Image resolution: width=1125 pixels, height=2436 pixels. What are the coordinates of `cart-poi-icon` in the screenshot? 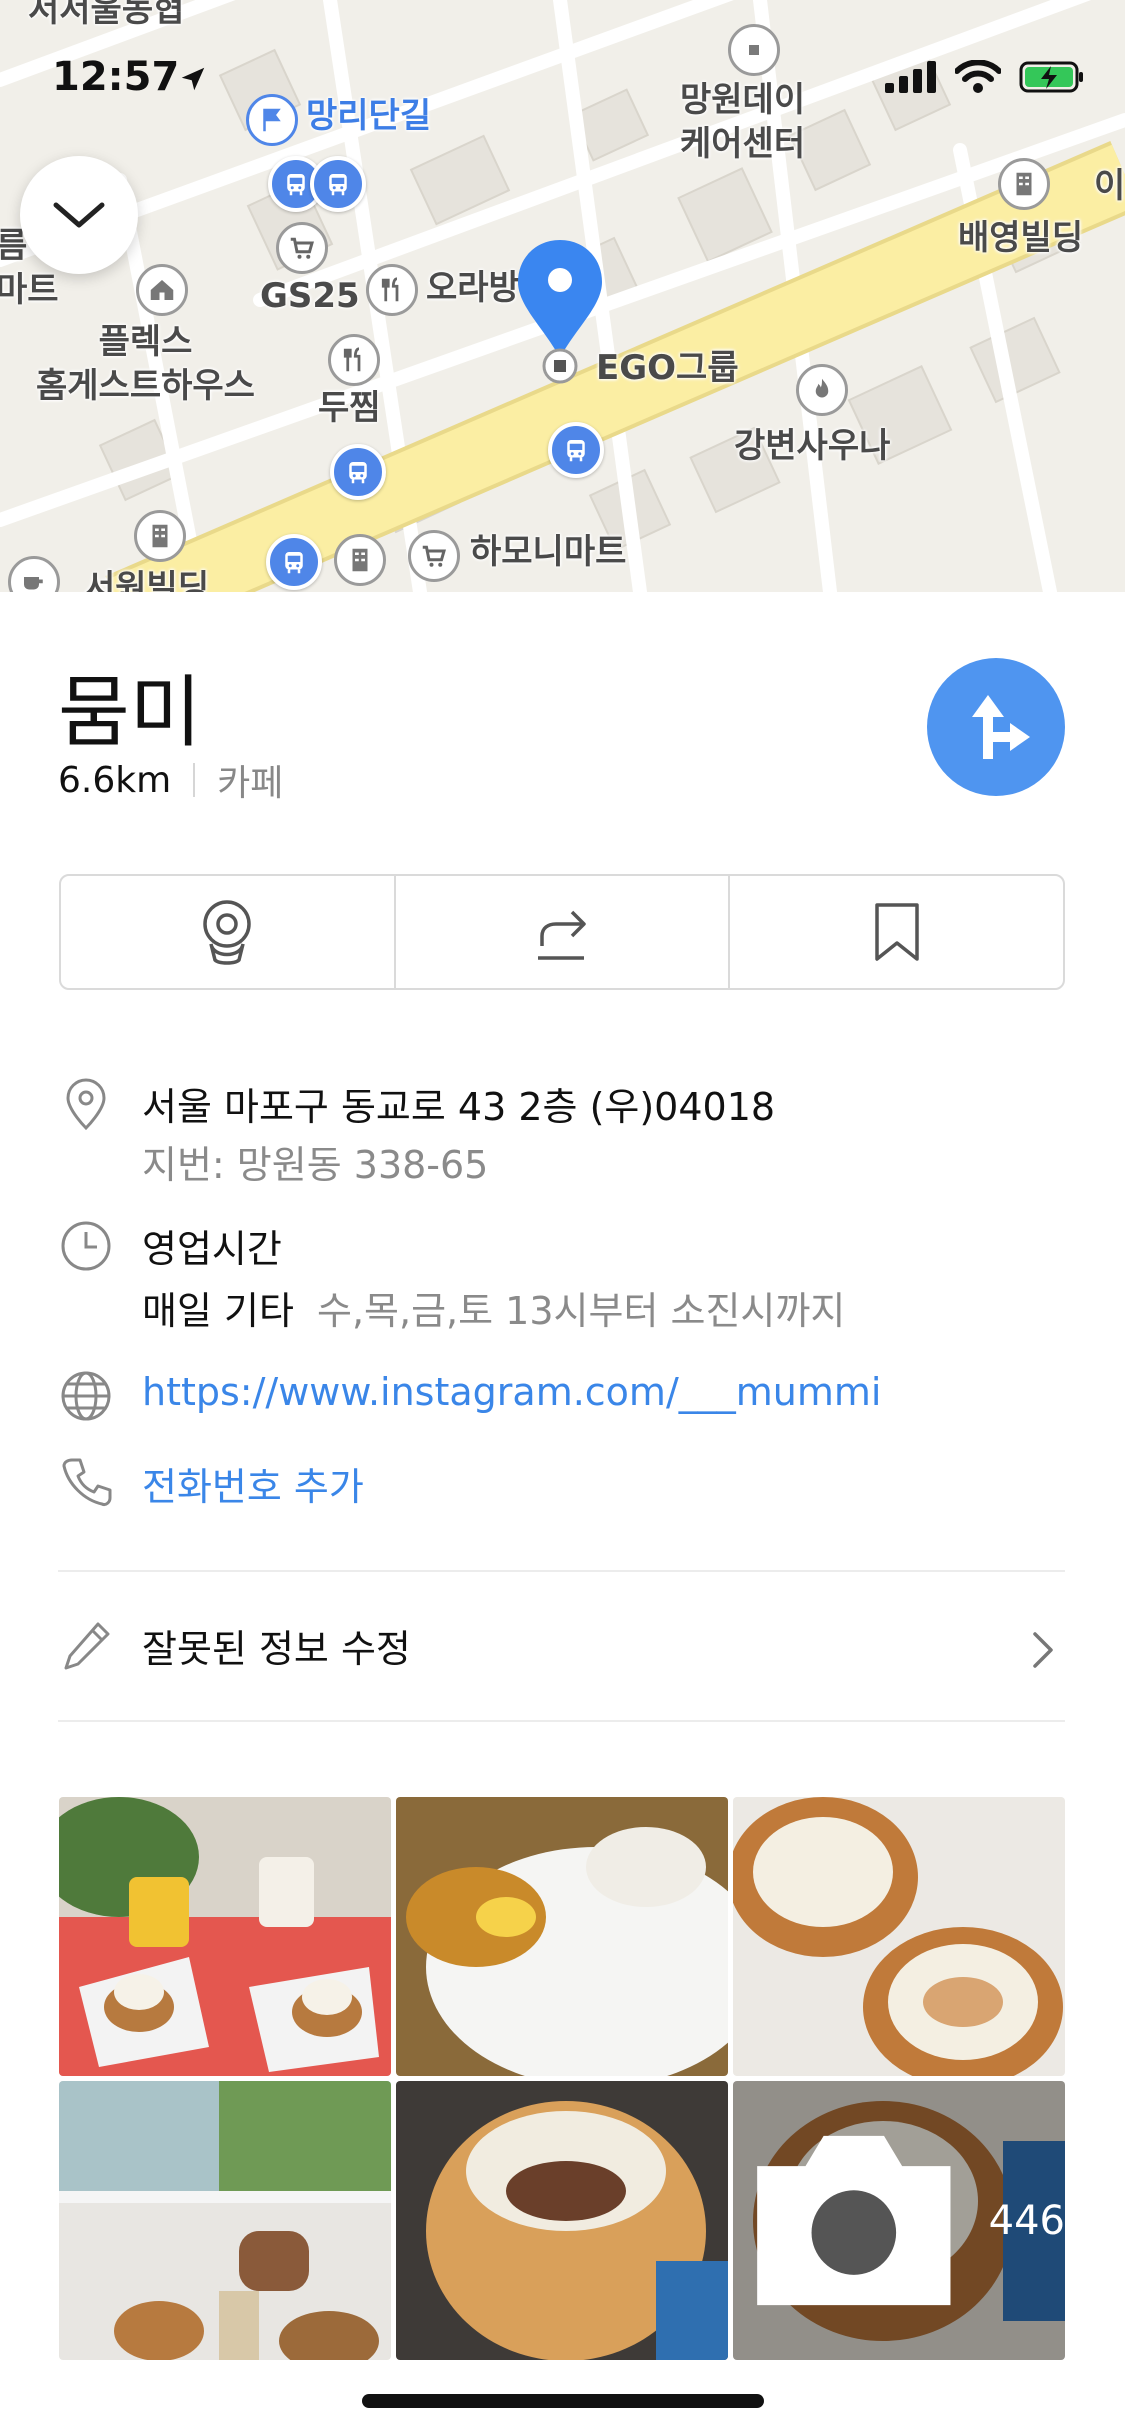 It's located at (302, 248).